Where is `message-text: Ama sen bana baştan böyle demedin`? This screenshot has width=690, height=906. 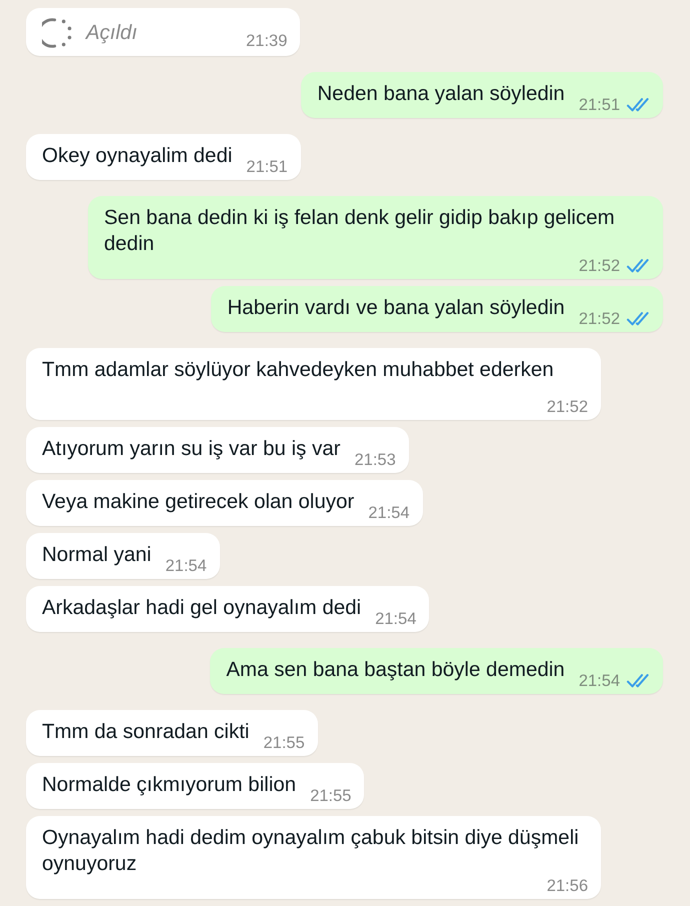
message-text: Ama sen bana baştan böyle demedin is located at coordinates (395, 670).